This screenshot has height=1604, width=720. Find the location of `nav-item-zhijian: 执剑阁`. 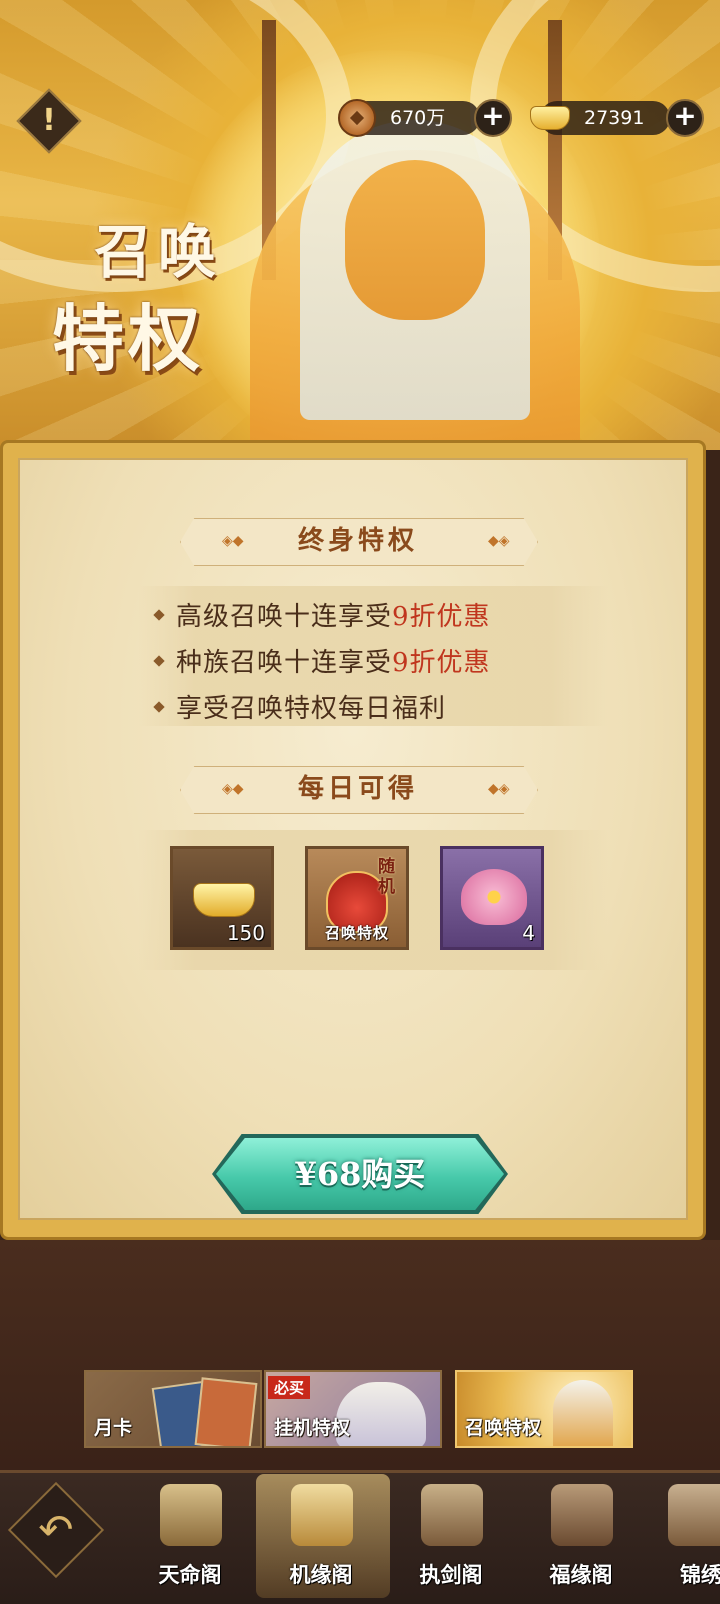

nav-item-zhijian: 执剑阁 is located at coordinates (451, 1535).